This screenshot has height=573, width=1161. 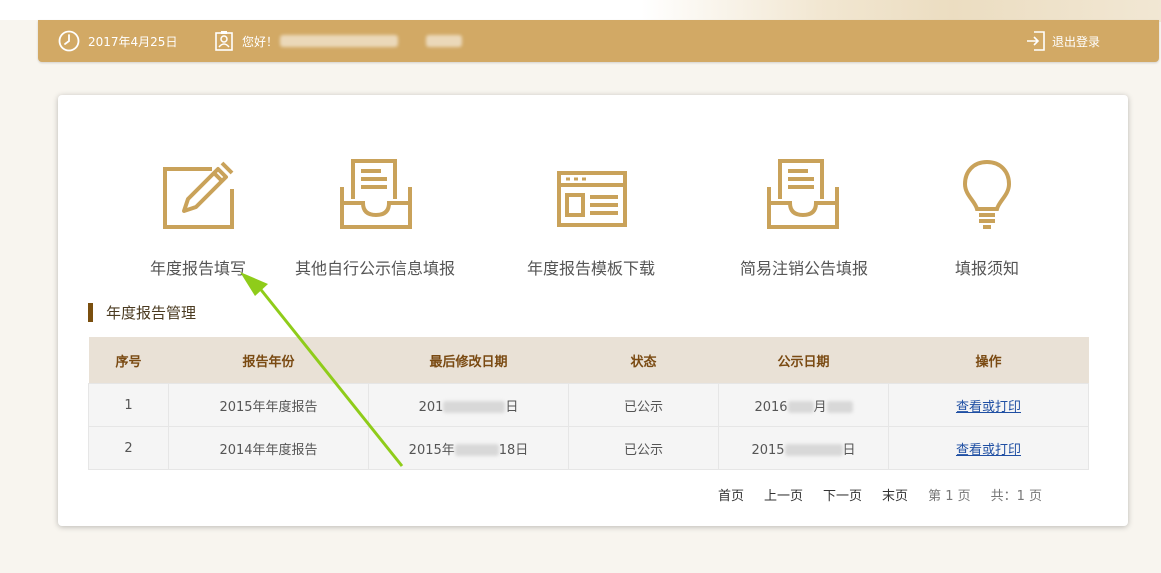 I want to click on current-page-info: 第 1 页, so click(x=949, y=496).